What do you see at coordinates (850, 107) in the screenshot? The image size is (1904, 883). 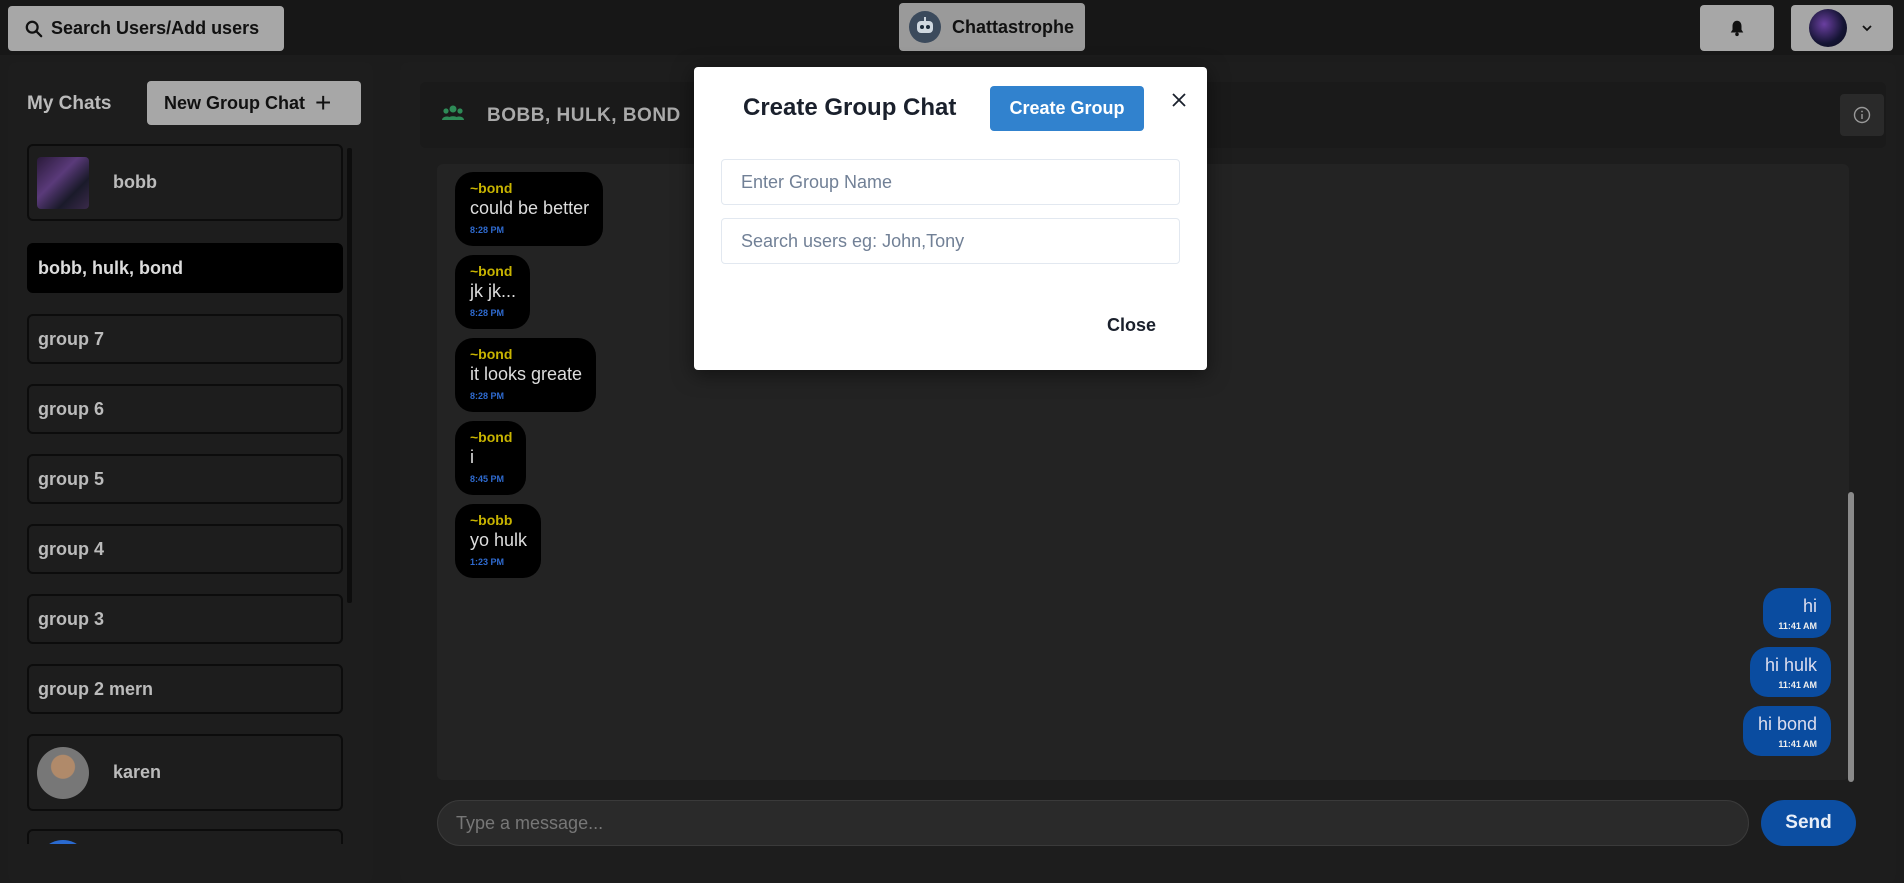 I see `modal-title: Create Group Chat` at bounding box center [850, 107].